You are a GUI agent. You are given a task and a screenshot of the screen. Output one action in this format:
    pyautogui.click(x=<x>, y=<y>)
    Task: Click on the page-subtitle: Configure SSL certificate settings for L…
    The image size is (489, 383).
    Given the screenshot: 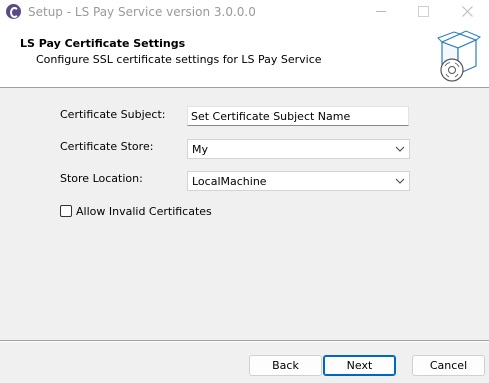 What is the action you would take?
    pyautogui.click(x=179, y=59)
    